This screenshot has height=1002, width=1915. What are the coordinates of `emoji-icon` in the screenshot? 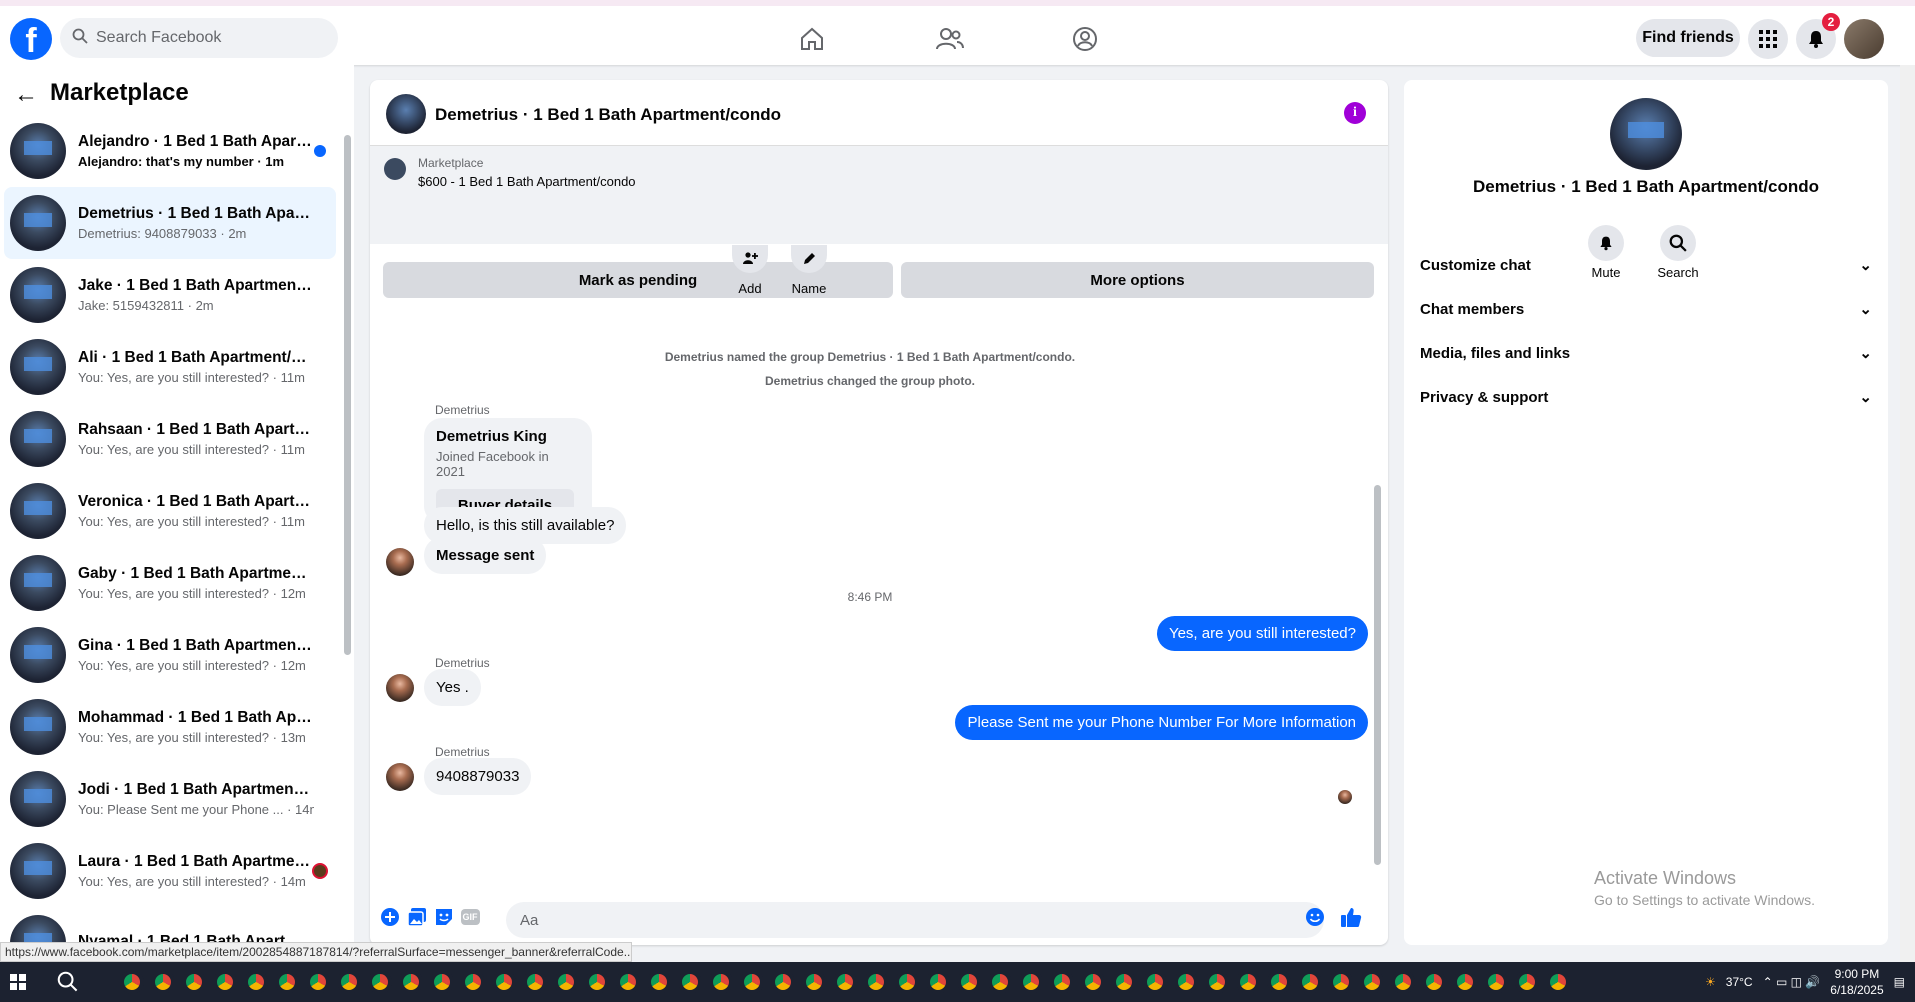 It's located at (1315, 917).